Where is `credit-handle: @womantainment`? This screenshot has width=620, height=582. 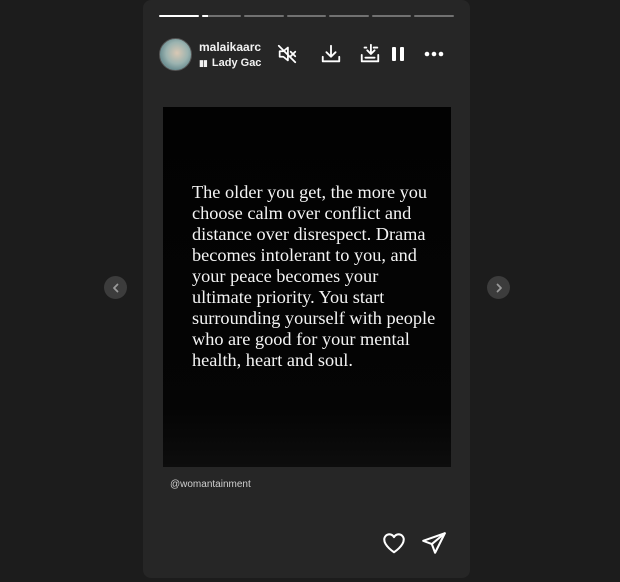
credit-handle: @womantainment is located at coordinates (210, 484).